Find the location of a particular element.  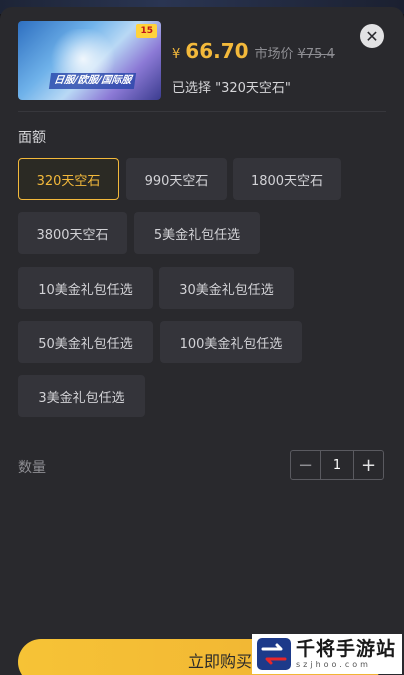

price-value: 66.70 is located at coordinates (217, 51).